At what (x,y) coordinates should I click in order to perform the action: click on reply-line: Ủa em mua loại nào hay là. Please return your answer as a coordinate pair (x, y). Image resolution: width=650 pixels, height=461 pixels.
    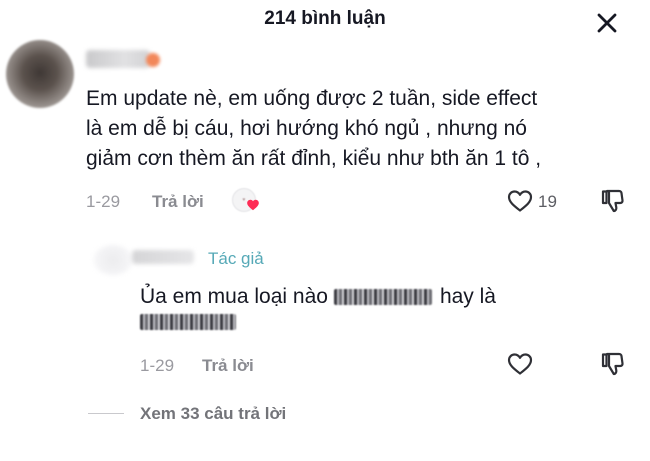
    Looking at the image, I should click on (375, 297).